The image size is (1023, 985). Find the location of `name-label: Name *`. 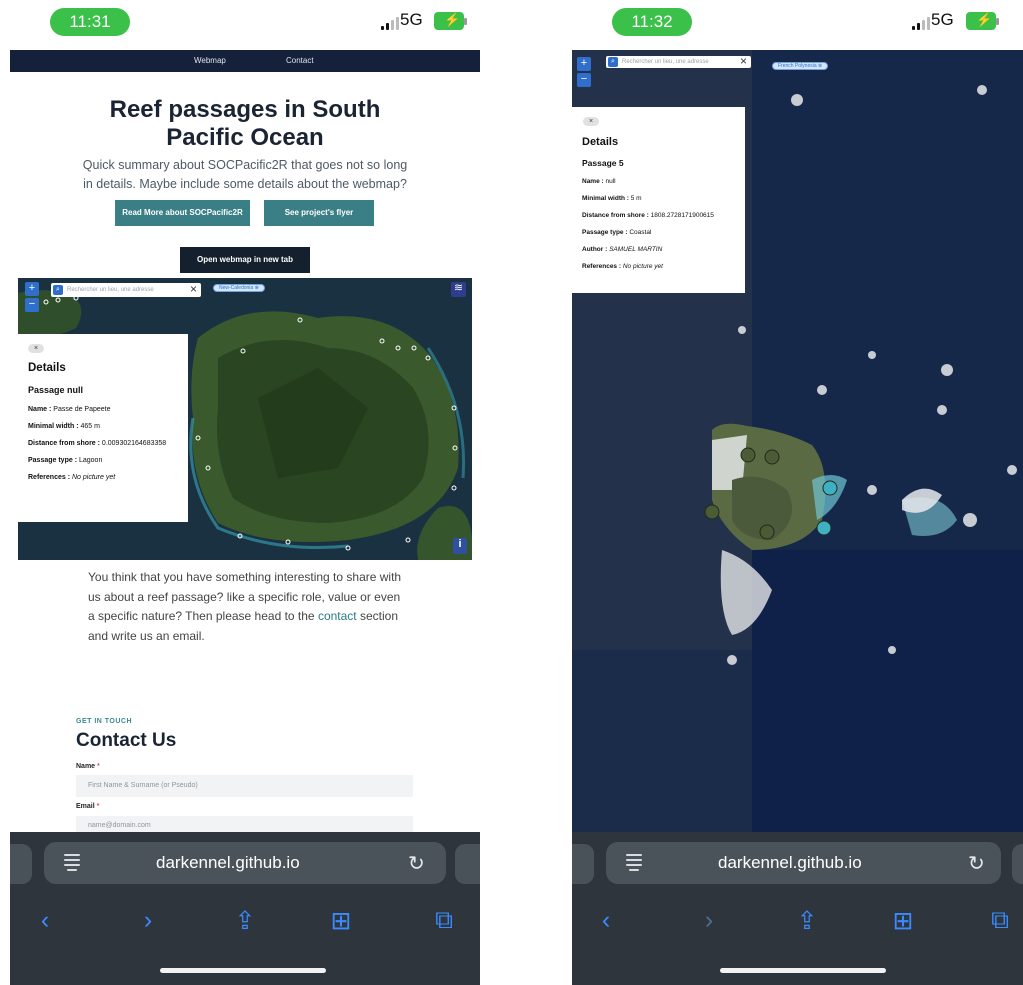

name-label: Name * is located at coordinates (88, 766).